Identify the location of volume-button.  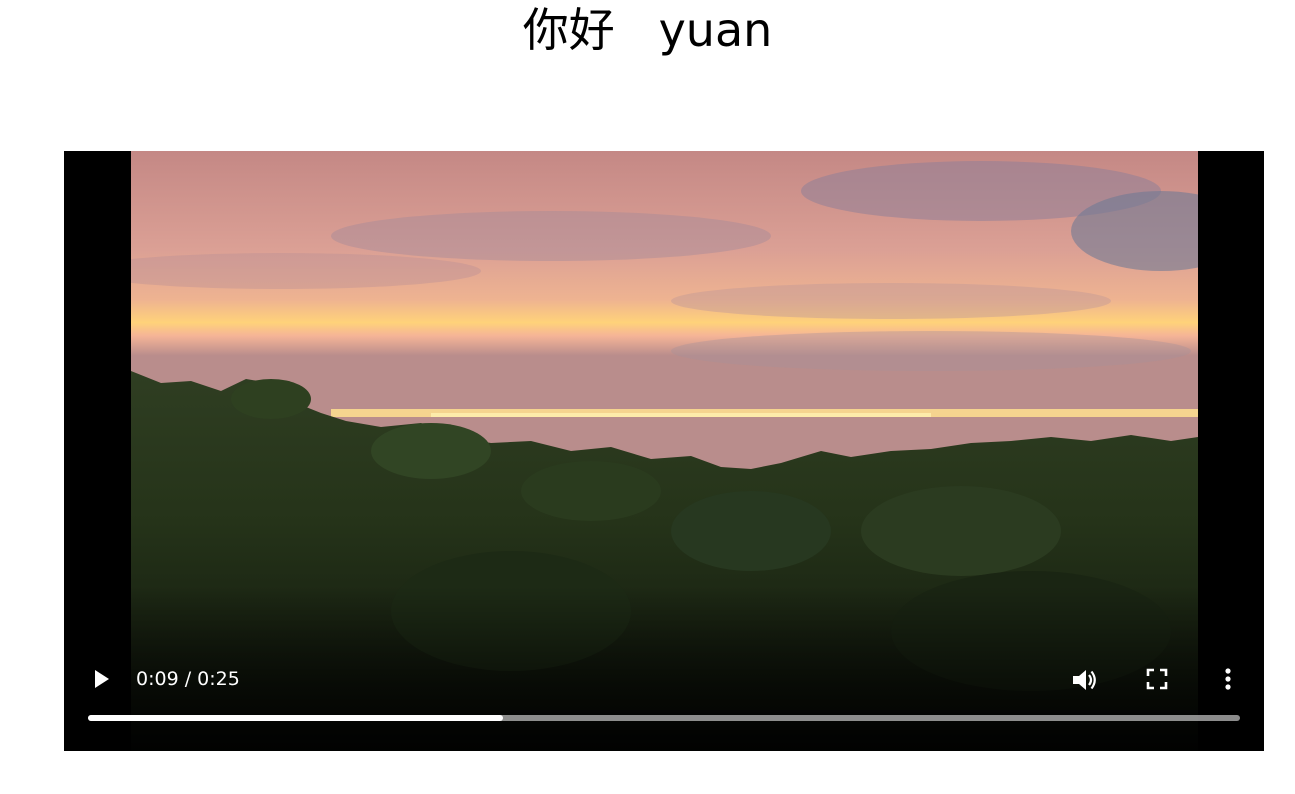
(1084, 680).